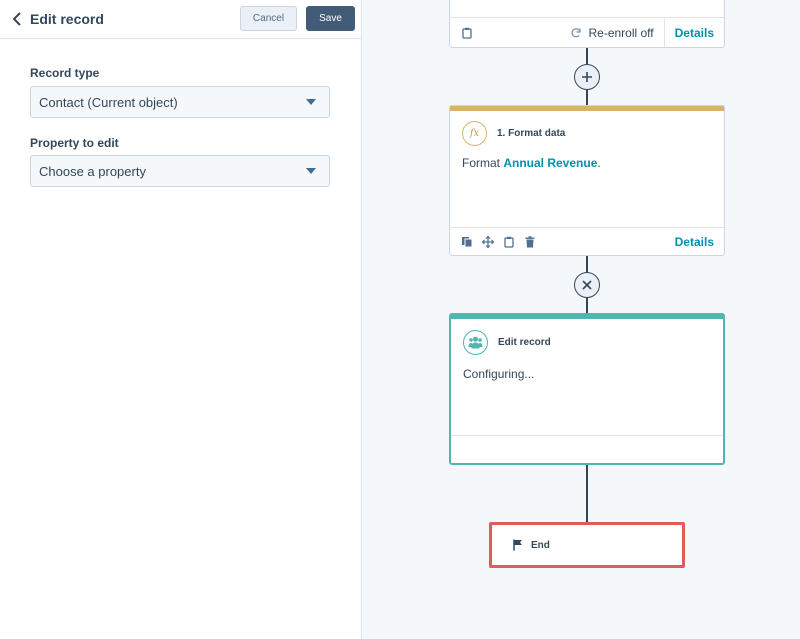 The width and height of the screenshot is (800, 639). What do you see at coordinates (621, 32) in the screenshot?
I see `reenroll-label: Re-enroll off` at bounding box center [621, 32].